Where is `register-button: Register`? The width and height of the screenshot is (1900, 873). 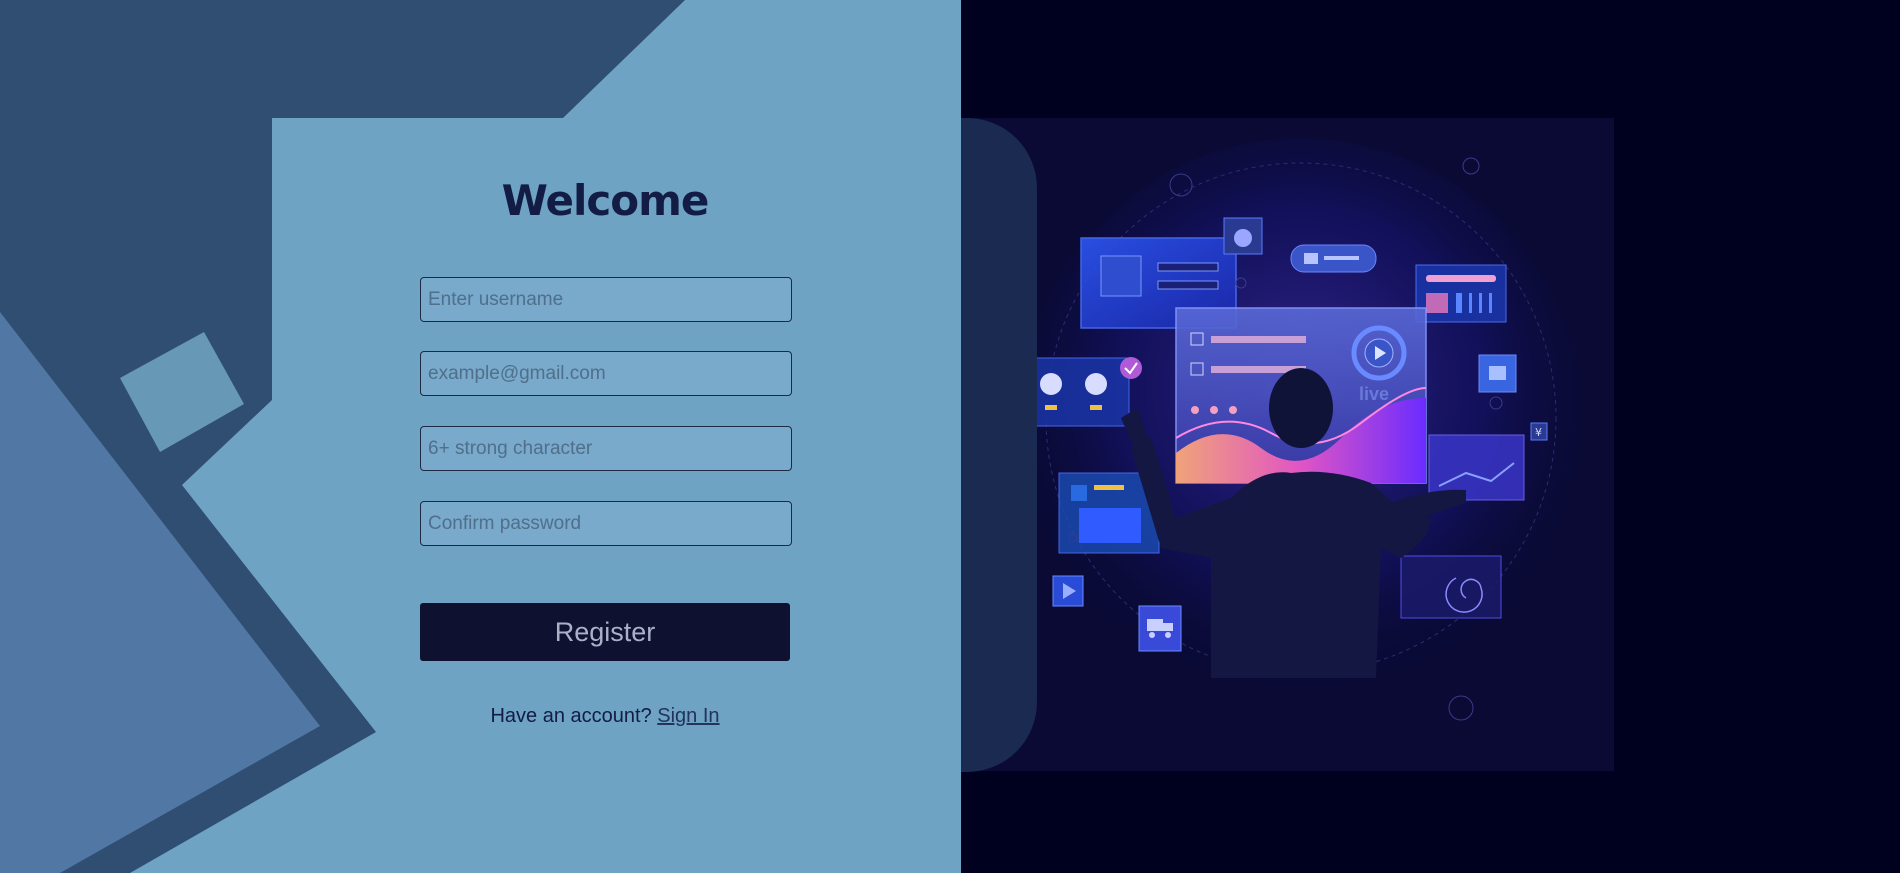
register-button: Register is located at coordinates (605, 632).